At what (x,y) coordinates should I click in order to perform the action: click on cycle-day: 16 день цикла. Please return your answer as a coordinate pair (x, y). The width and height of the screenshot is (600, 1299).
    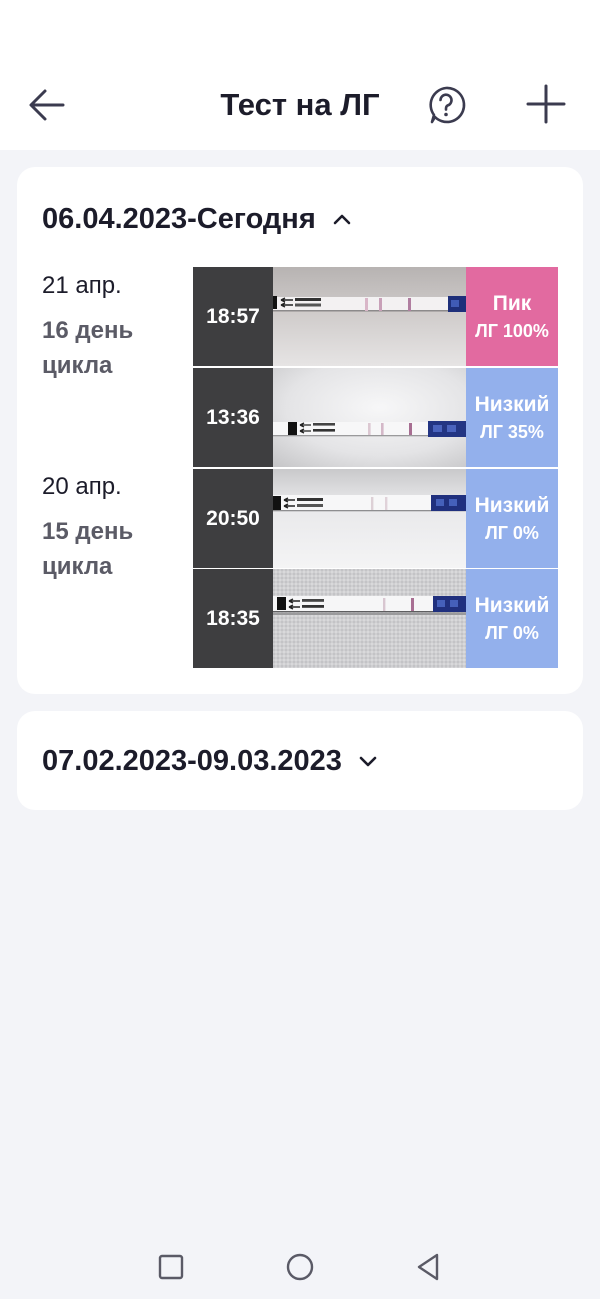
    Looking at the image, I should click on (88, 348).